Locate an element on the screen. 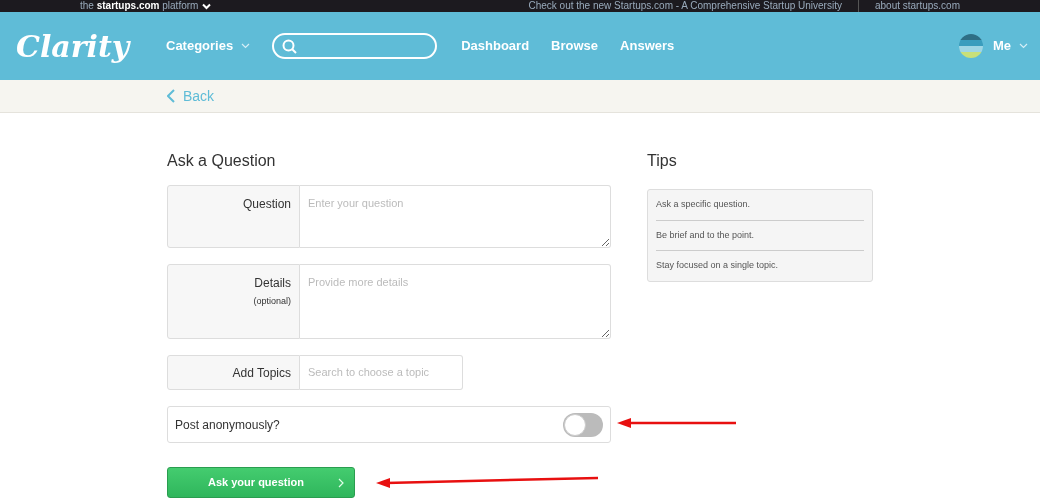  toggle-label: Post anonymously? is located at coordinates (227, 425).